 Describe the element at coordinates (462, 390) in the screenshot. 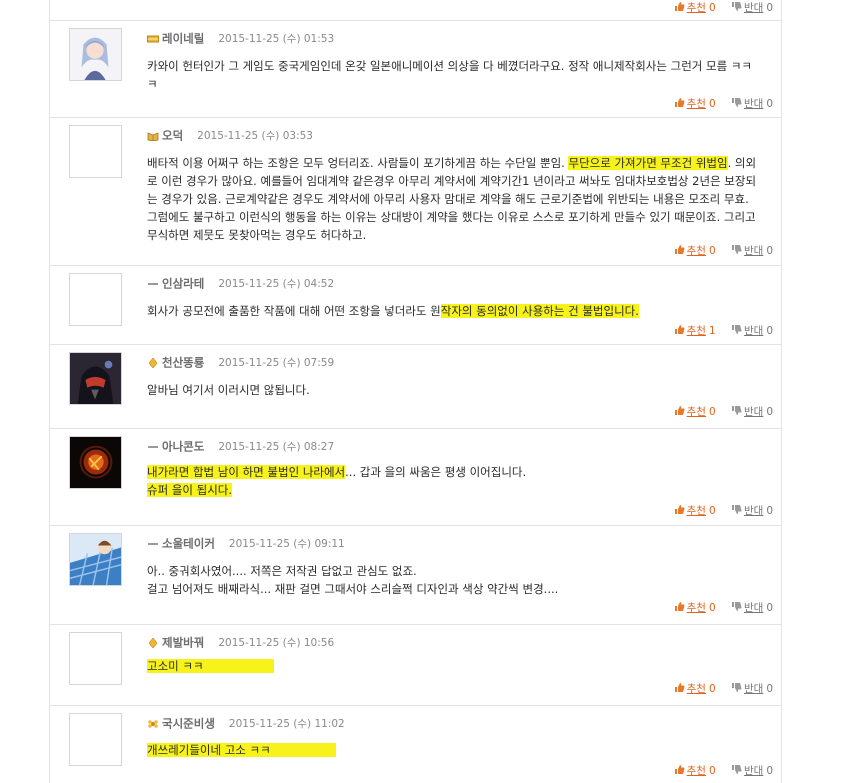

I see `comment-body: 알바님 여기서 이러시면 않됩니다.` at that location.